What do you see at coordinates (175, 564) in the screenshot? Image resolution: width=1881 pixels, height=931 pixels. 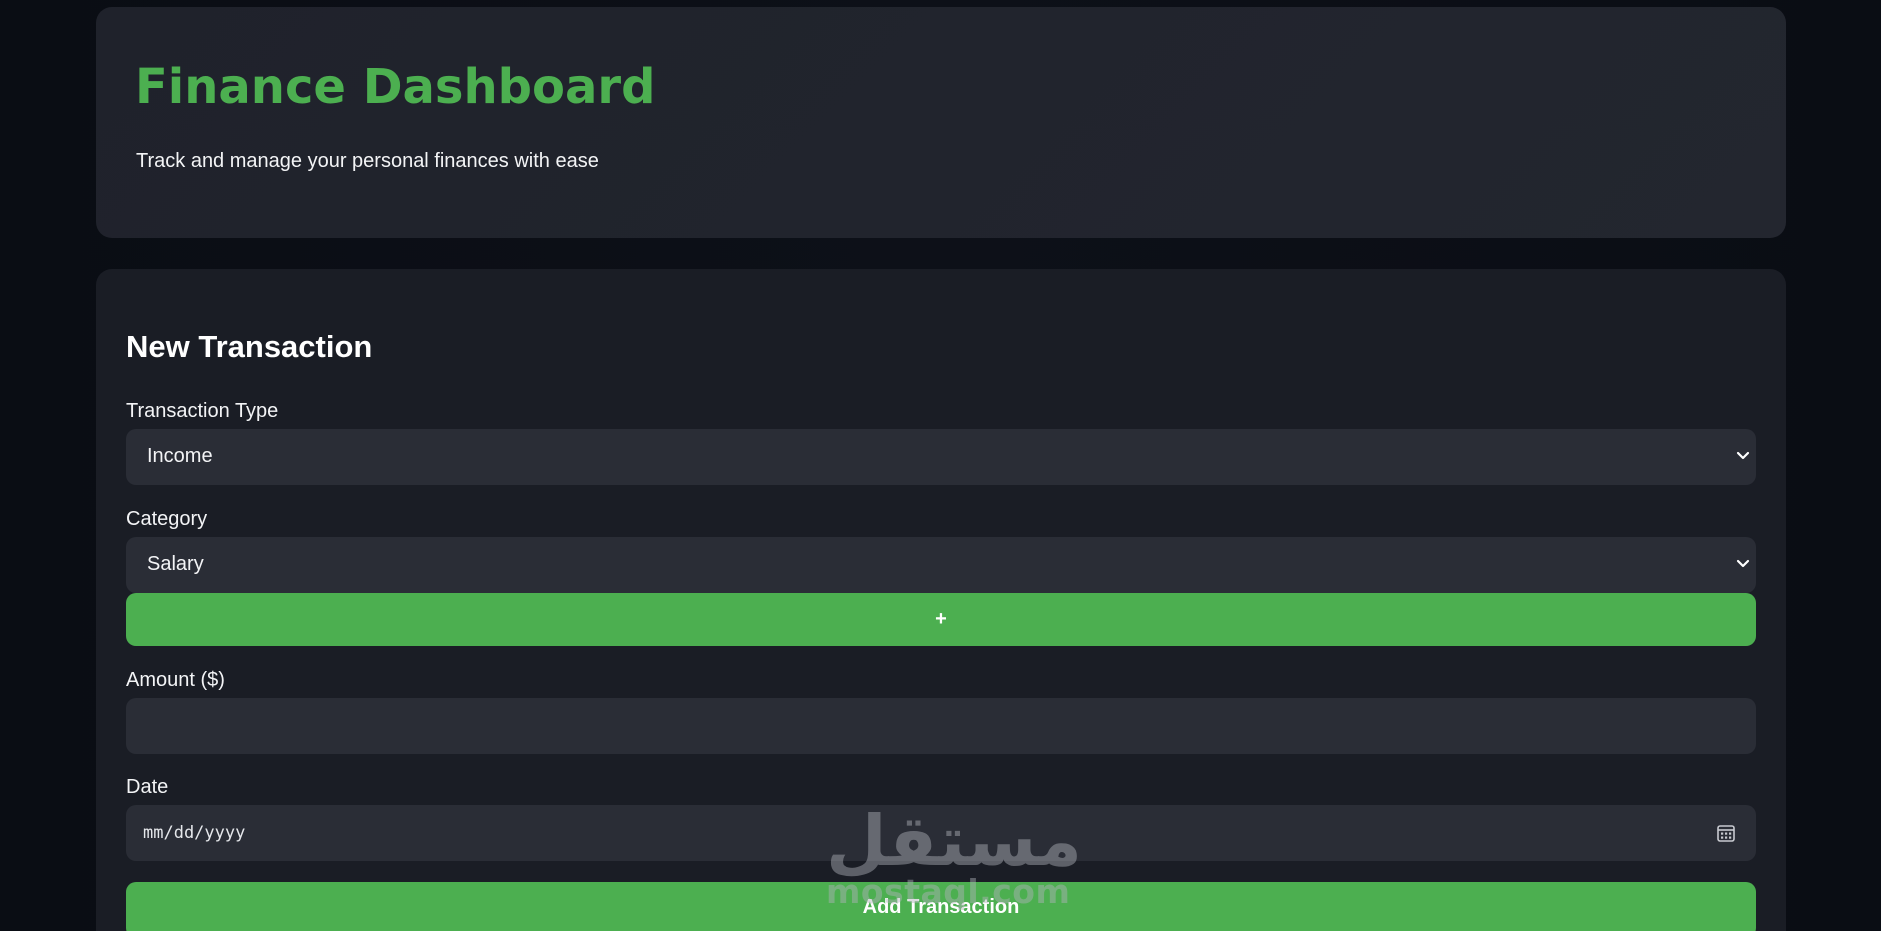 I see `category-value: Salary` at bounding box center [175, 564].